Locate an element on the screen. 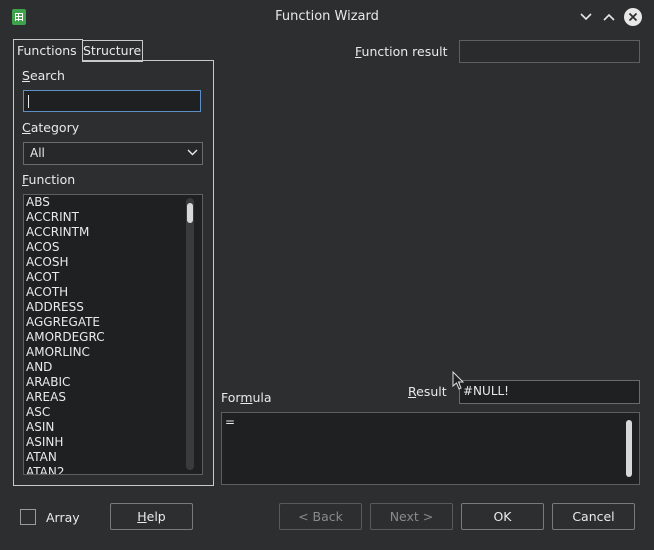 Image resolution: width=654 pixels, height=550 pixels. function-list-item: ACCRINTM is located at coordinates (65, 232).